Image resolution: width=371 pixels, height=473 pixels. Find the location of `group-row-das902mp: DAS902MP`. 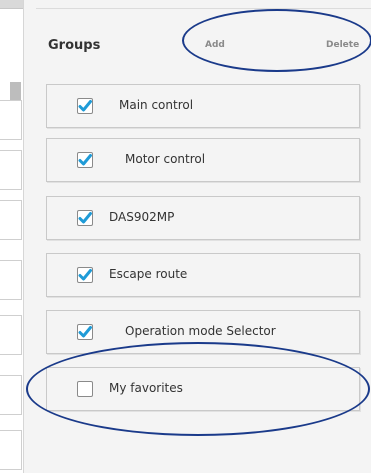

group-row-das902mp: DAS902MP is located at coordinates (203, 218).